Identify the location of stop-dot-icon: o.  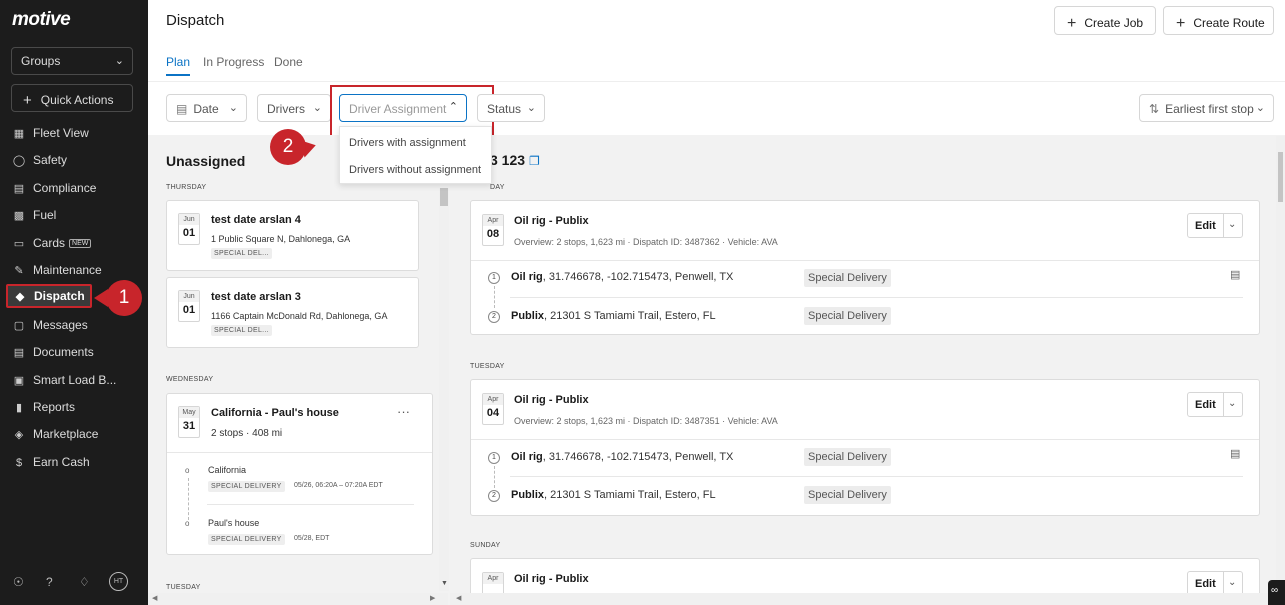
(187, 523).